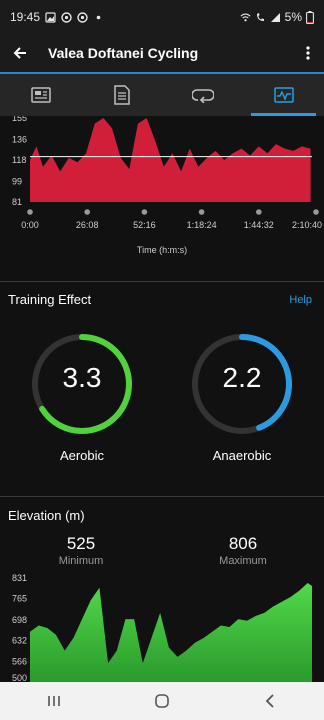 This screenshot has height=720, width=324. I want to click on chrome-icon, so click(66, 17).